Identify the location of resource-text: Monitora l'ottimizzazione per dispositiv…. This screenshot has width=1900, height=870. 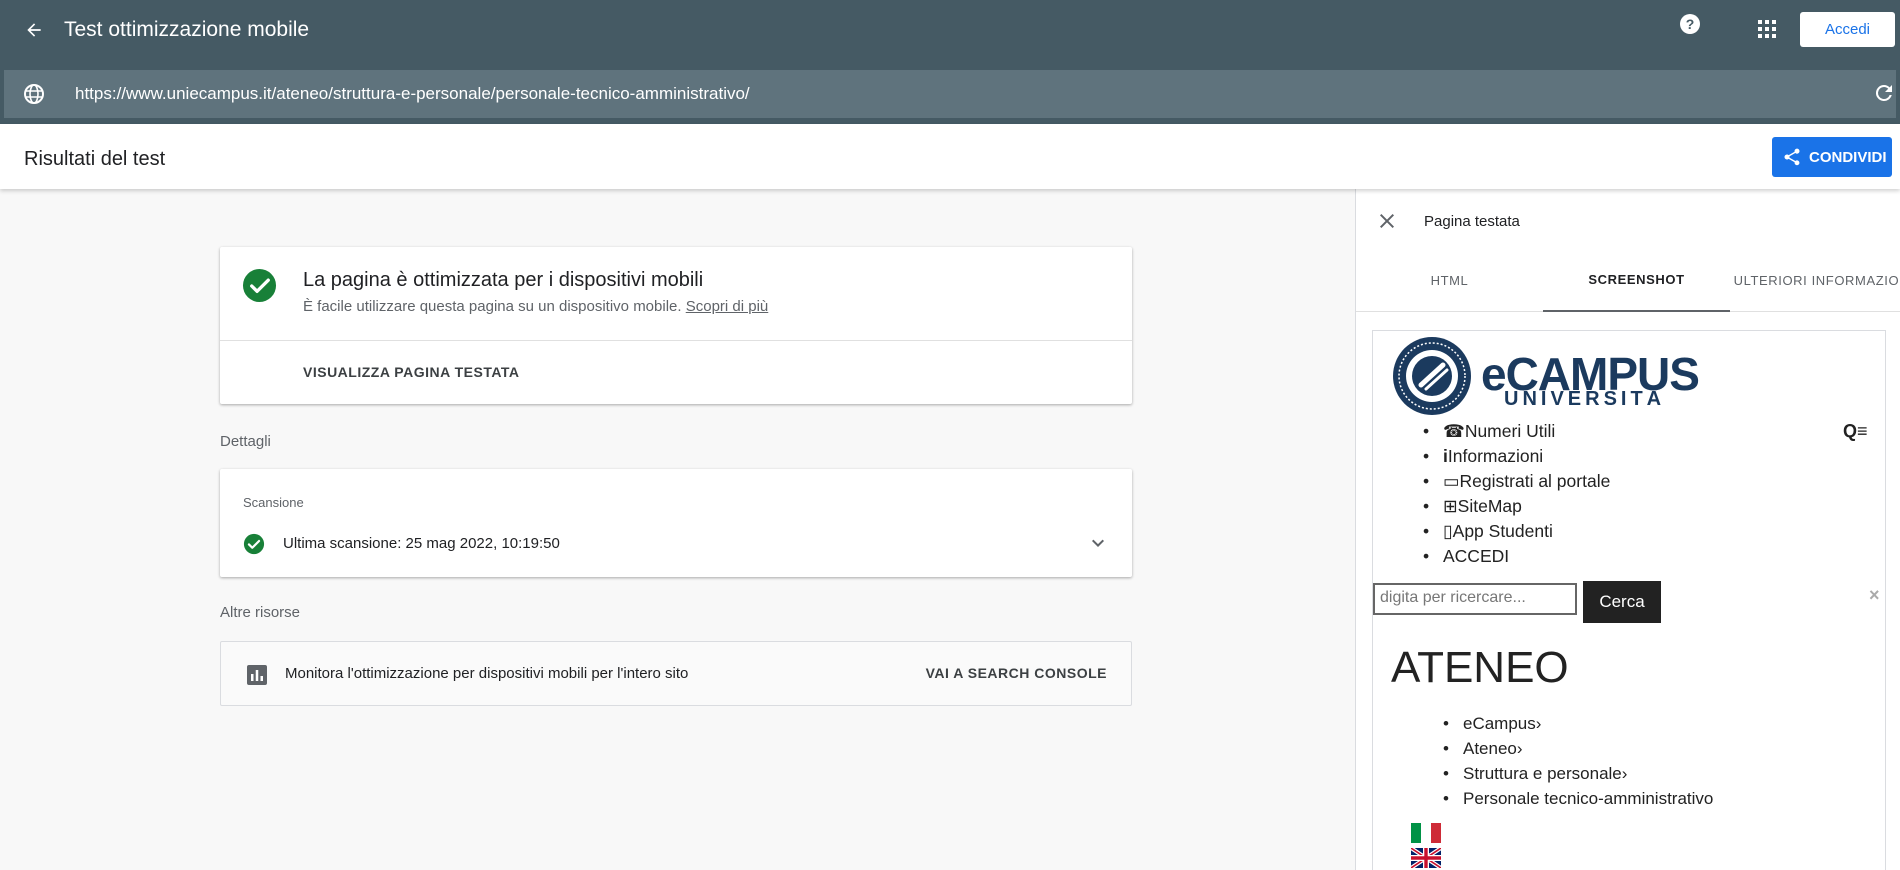
(487, 673).